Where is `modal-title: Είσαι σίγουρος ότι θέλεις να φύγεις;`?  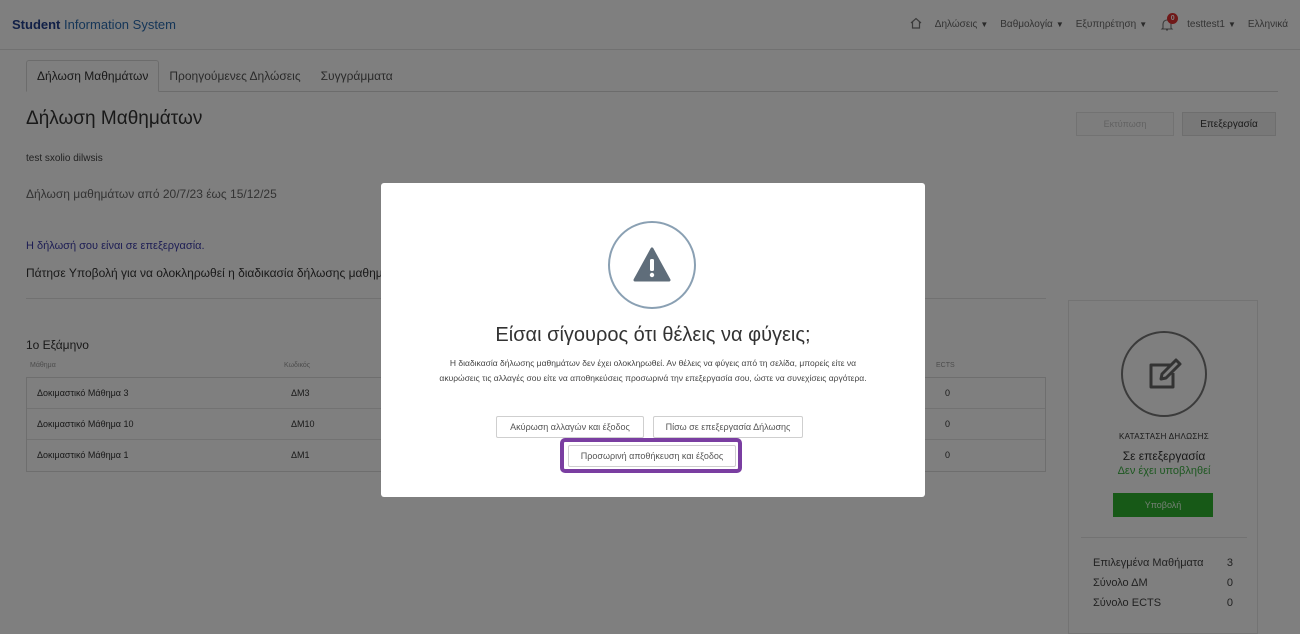 modal-title: Είσαι σίγουρος ότι θέλεις να φύγεις; is located at coordinates (653, 335).